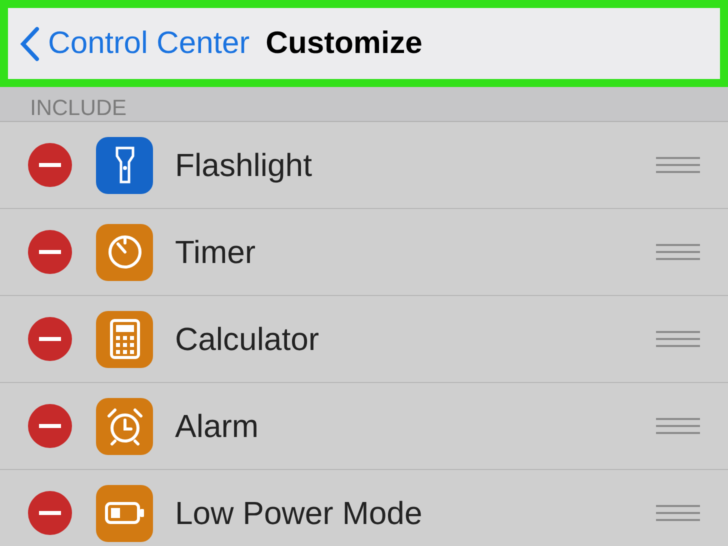 This screenshot has height=546, width=728. I want to click on back-button: Control Center, so click(135, 43).